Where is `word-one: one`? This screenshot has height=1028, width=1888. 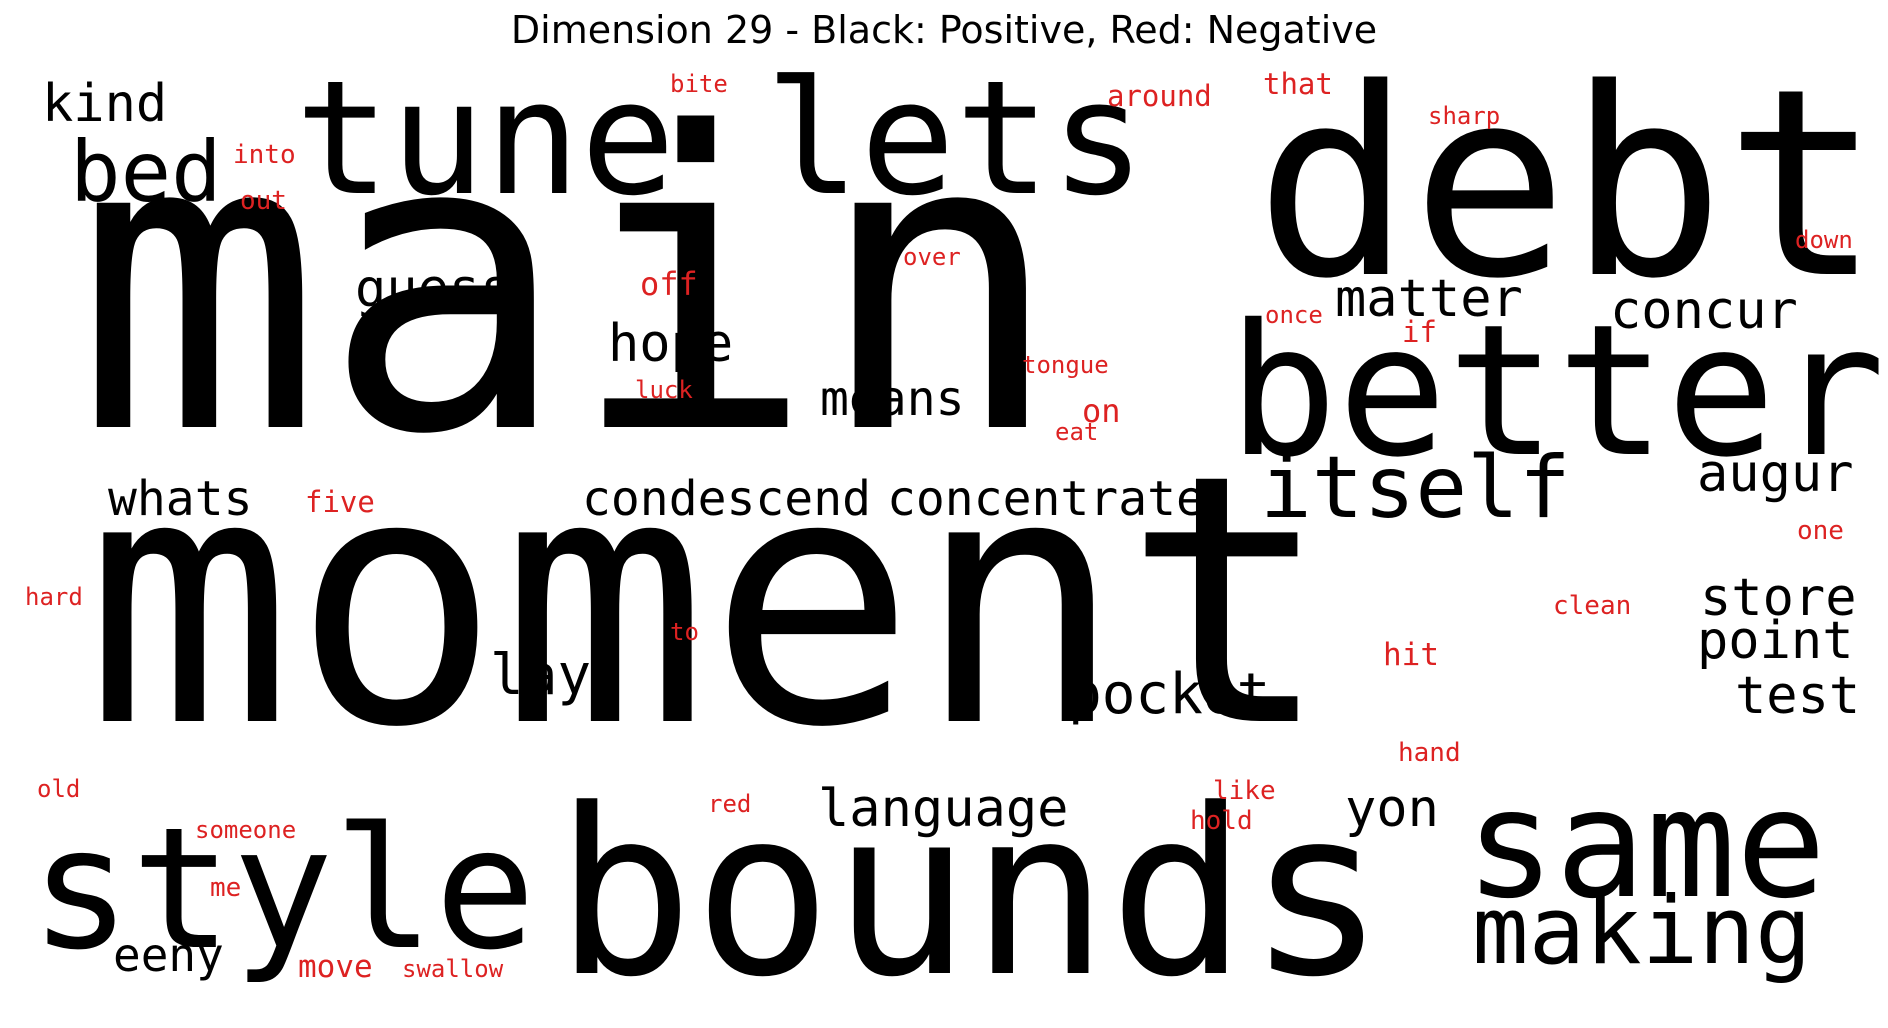
word-one: one is located at coordinates (1820, 531).